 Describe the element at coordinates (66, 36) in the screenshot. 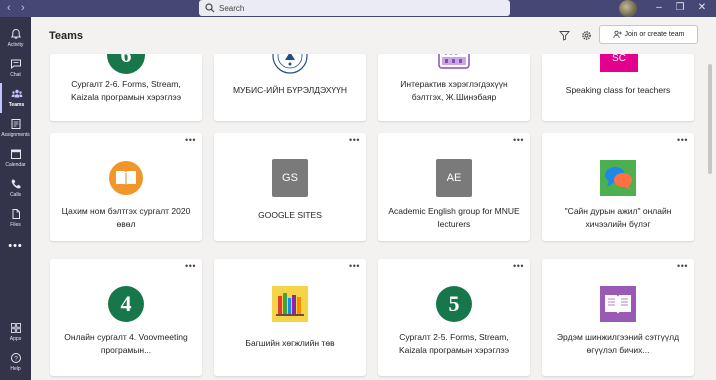

I see `page-title: Teams` at that location.